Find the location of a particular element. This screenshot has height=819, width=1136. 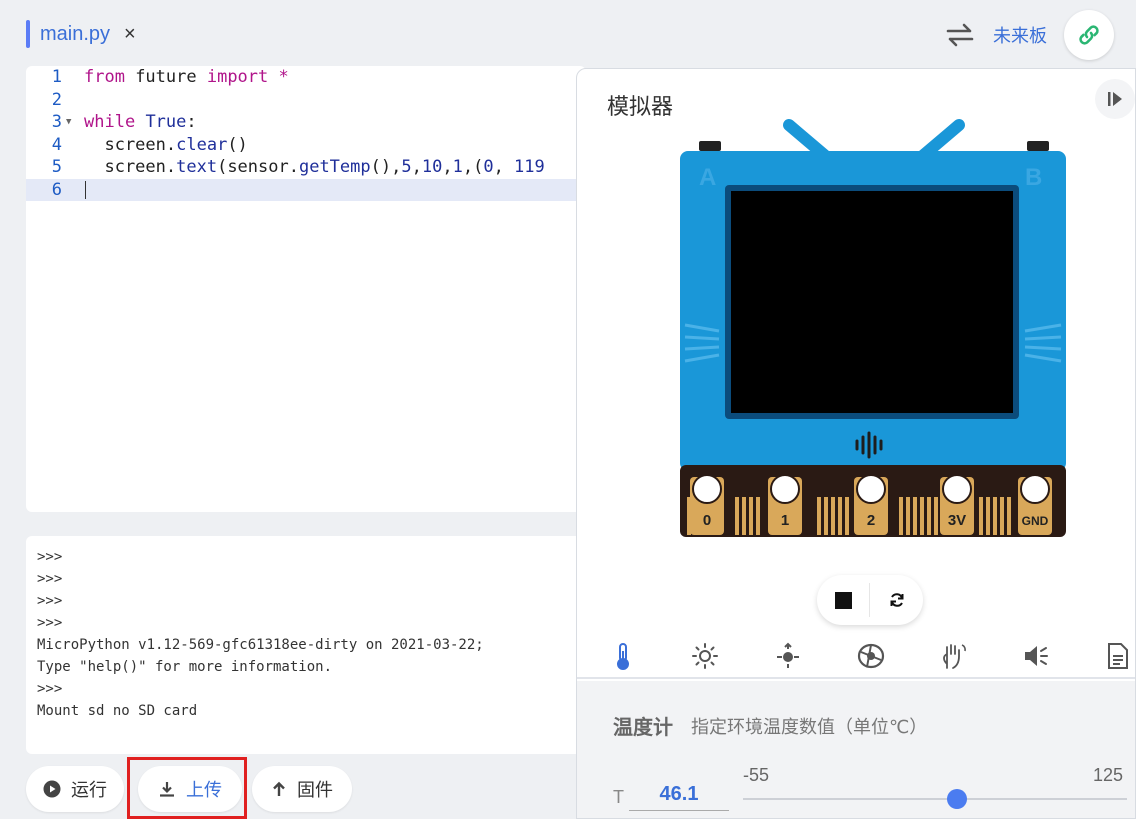

link-icon is located at coordinates (1089, 35).